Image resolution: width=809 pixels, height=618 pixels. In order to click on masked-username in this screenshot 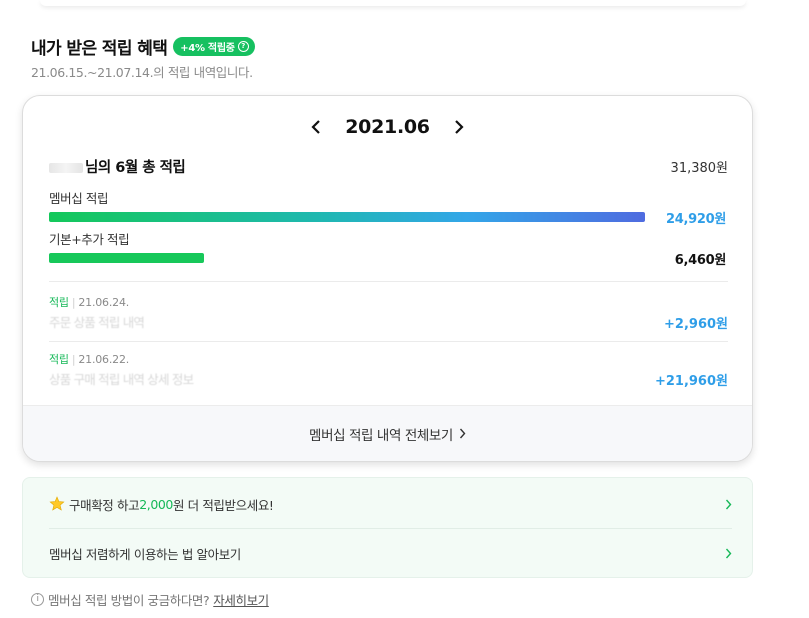, I will do `click(66, 168)`.